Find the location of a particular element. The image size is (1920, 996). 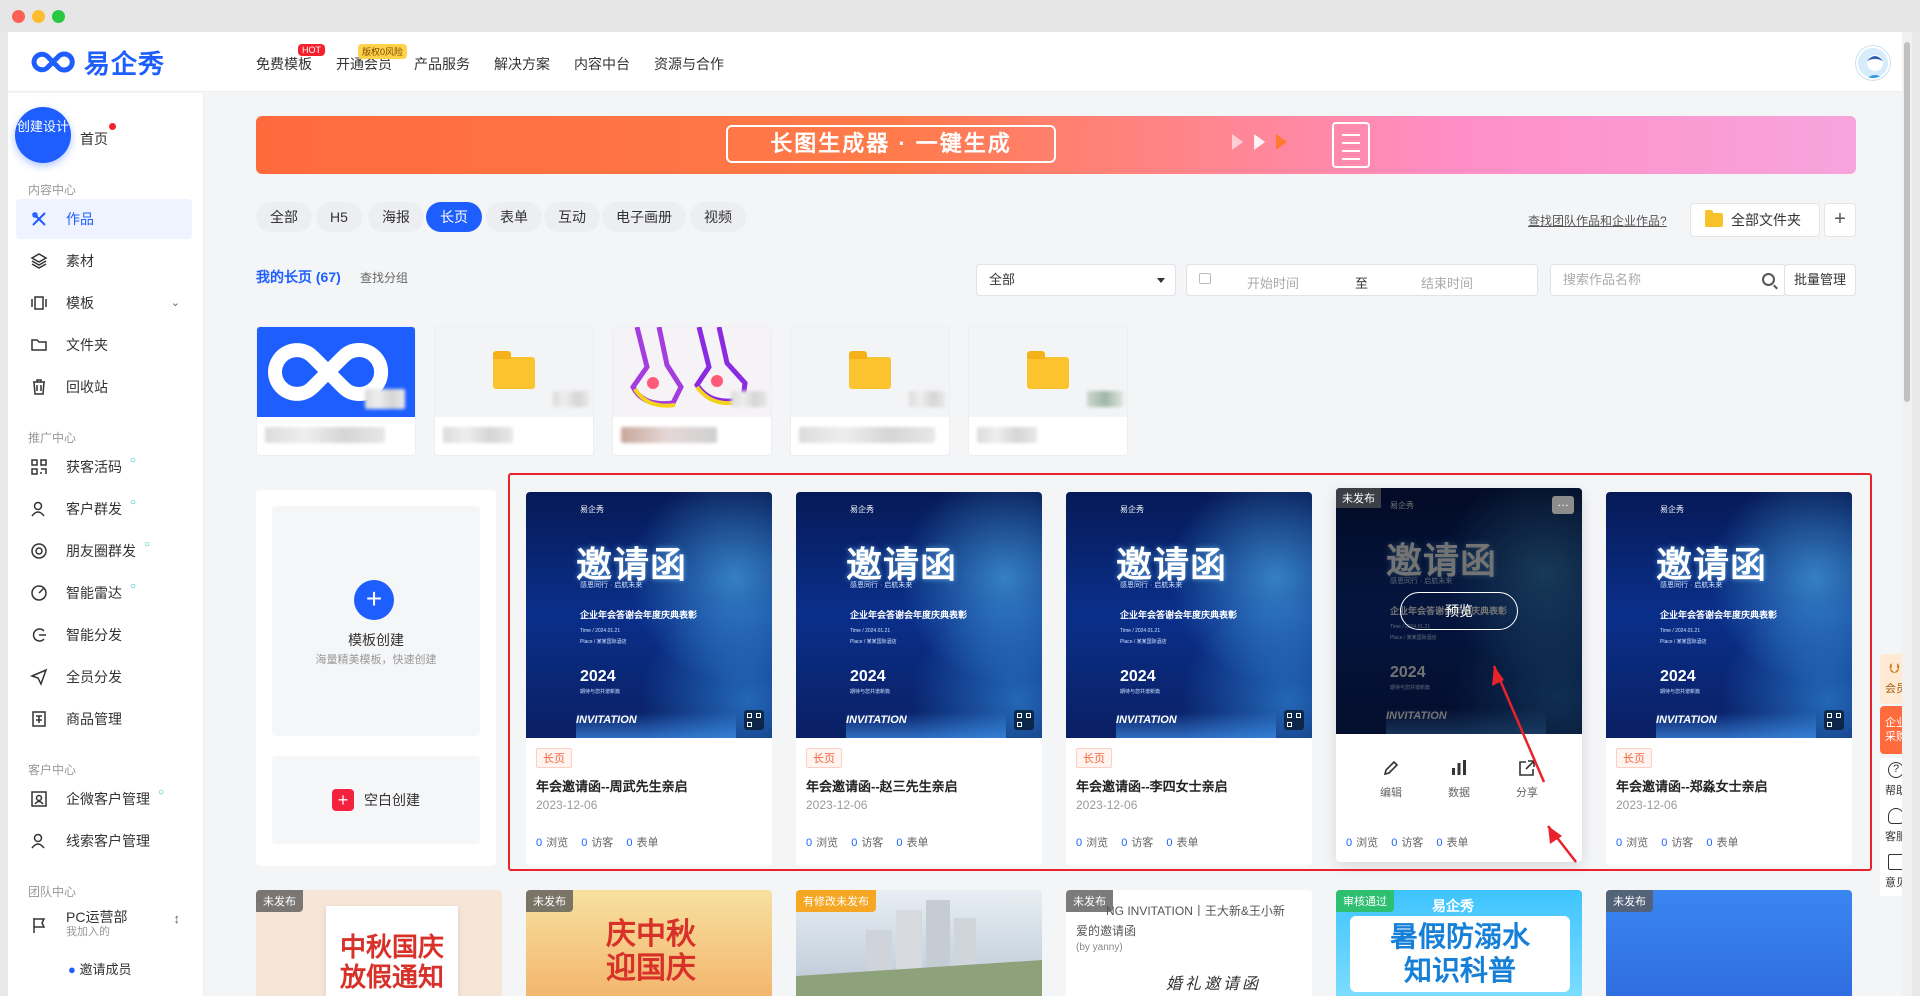

template-create-title: 模板创建 is located at coordinates (376, 640).